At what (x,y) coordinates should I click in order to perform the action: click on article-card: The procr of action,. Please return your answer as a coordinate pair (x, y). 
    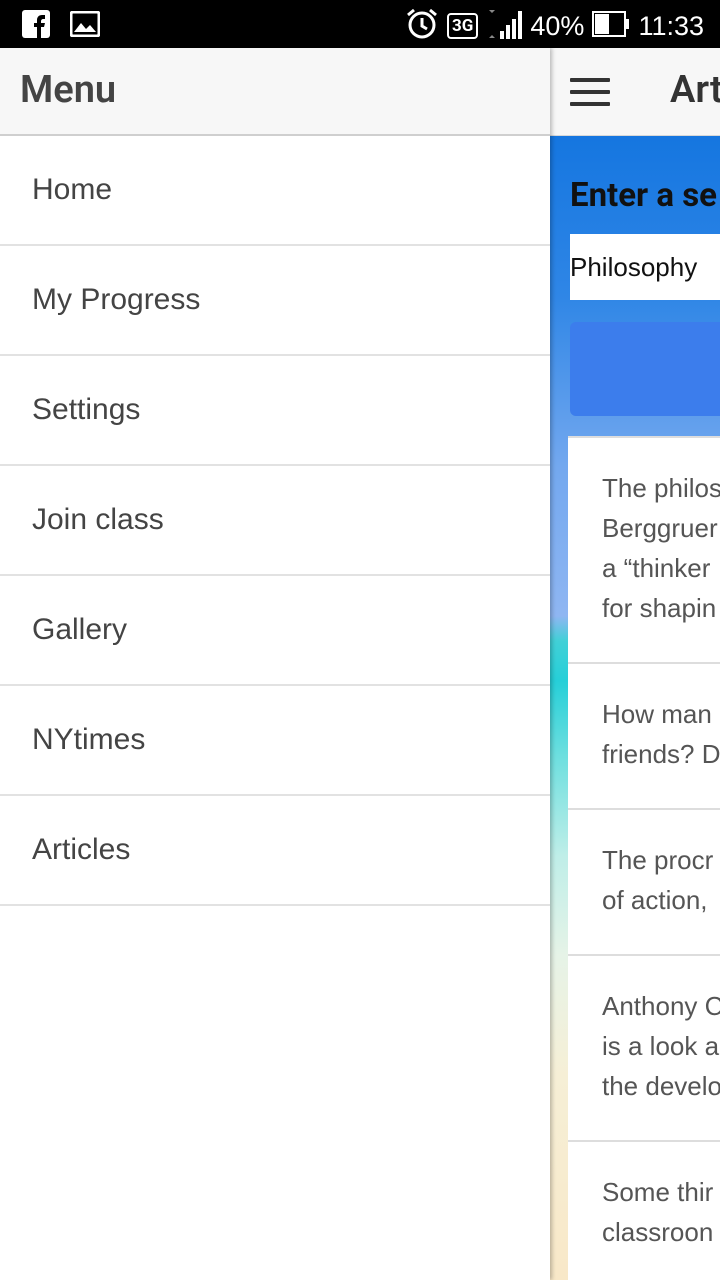
    Looking at the image, I should click on (644, 881).